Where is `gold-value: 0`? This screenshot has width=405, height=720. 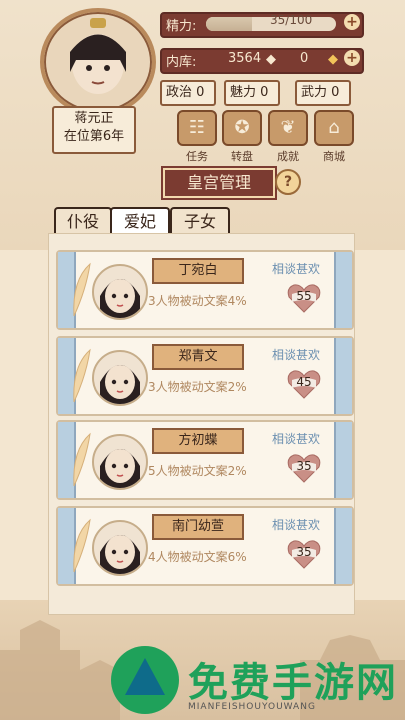
gold-value: 0 is located at coordinates (304, 58).